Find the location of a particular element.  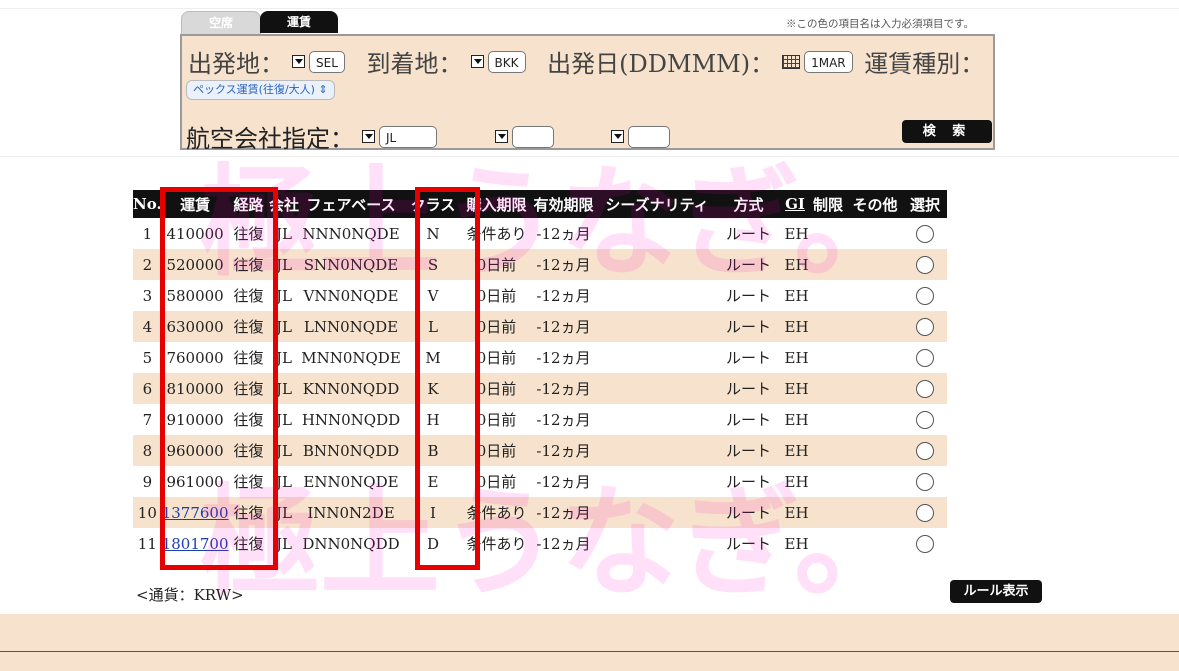

tab-availability: 空席 is located at coordinates (221, 22).